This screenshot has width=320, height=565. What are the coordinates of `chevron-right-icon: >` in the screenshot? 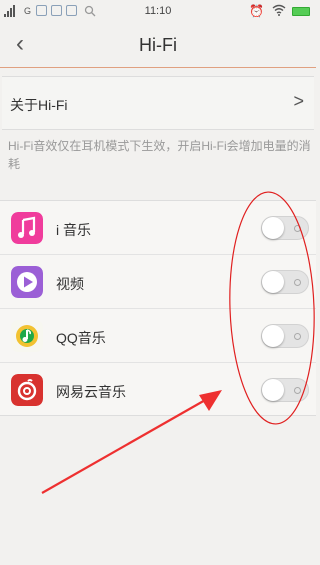 It's located at (298, 101).